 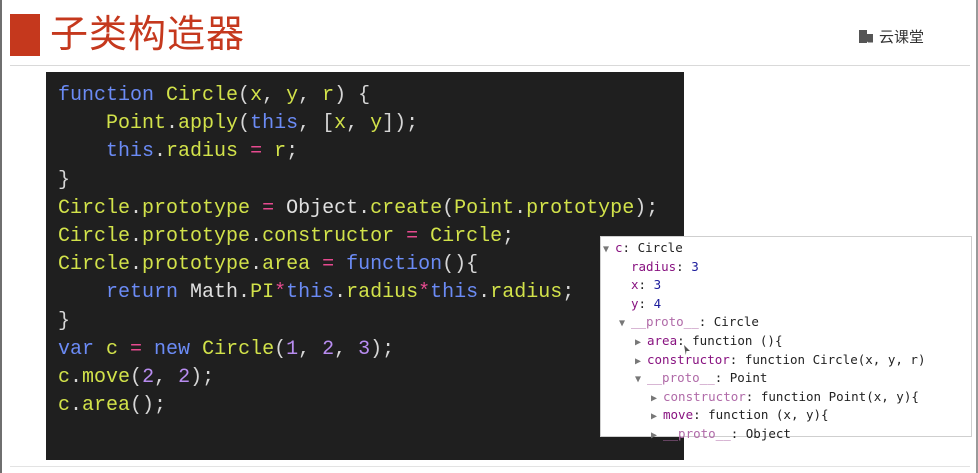 What do you see at coordinates (484, 208) in the screenshot?
I see `code-token: Point` at bounding box center [484, 208].